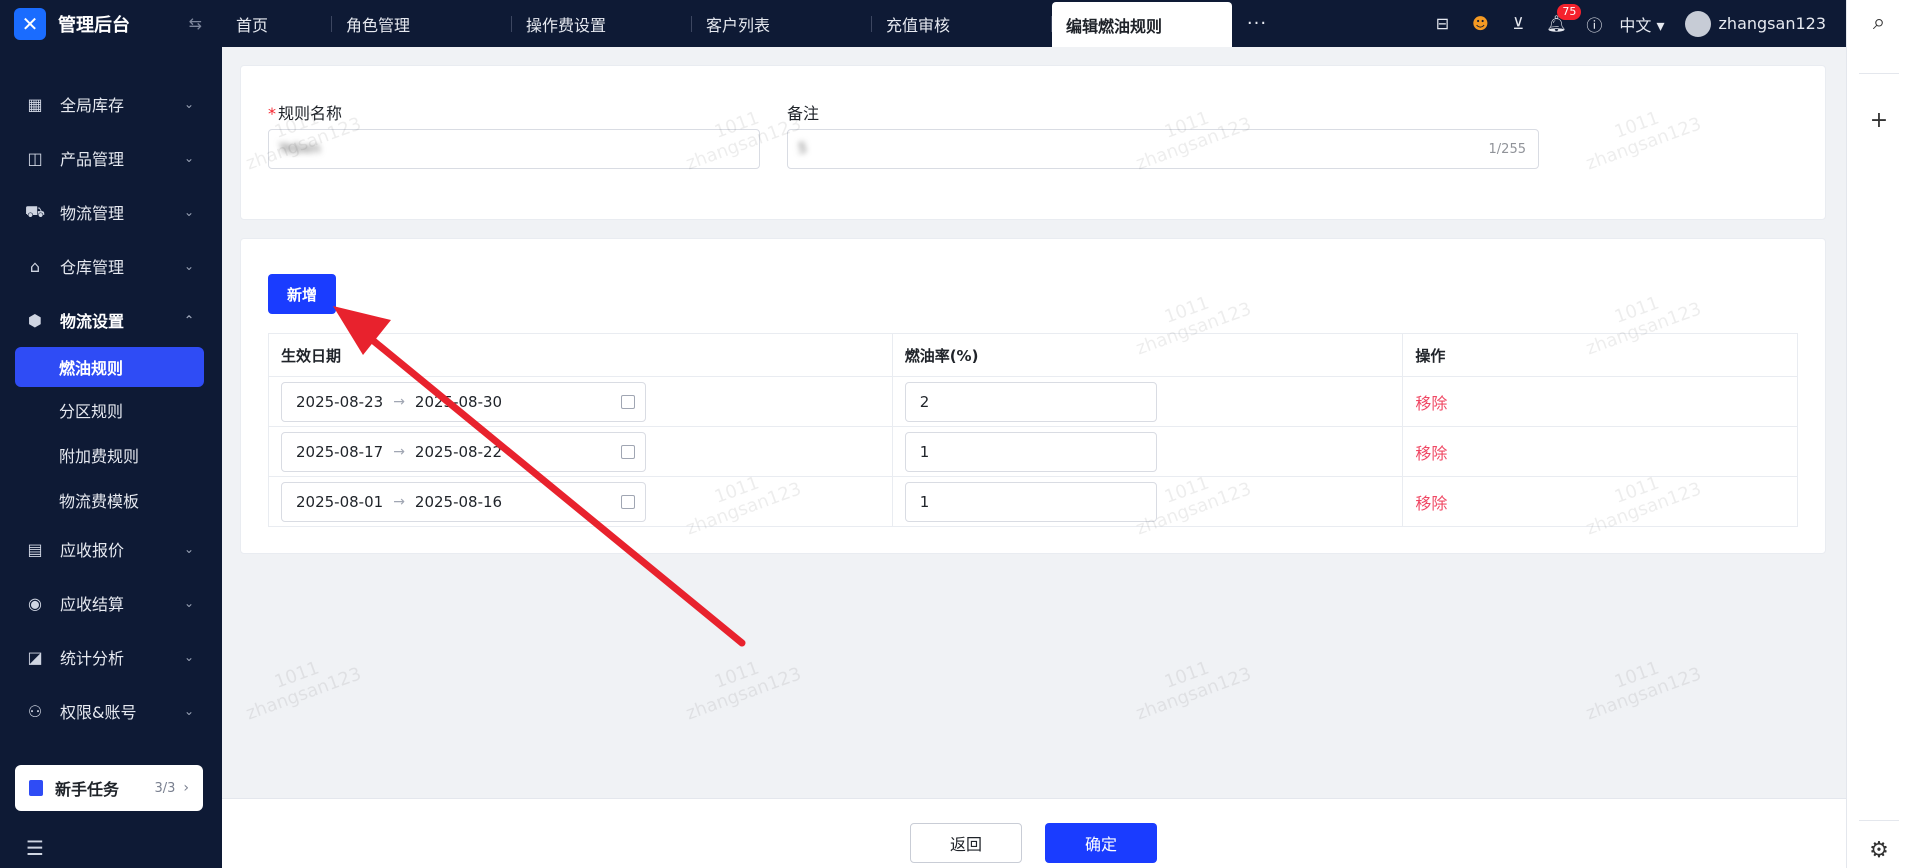 This screenshot has width=1910, height=868. What do you see at coordinates (966, 843) in the screenshot?
I see `back-button: 返回` at bounding box center [966, 843].